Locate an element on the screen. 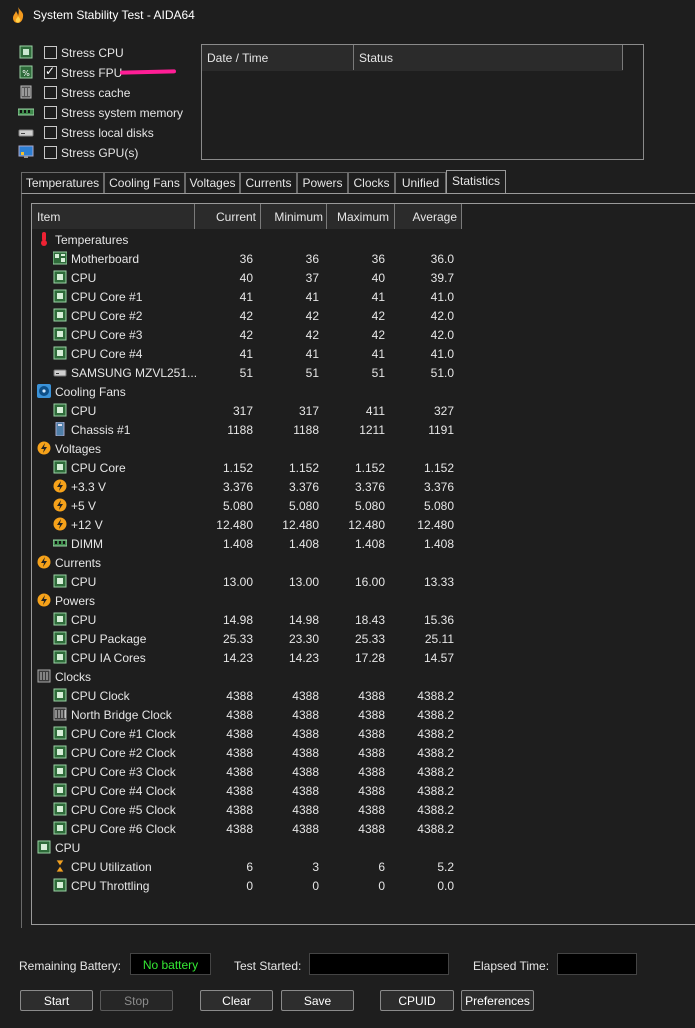 The height and width of the screenshot is (1028, 695). table-row: CPU Clock 4388 4388 4388 4388.2 is located at coordinates (252, 695).